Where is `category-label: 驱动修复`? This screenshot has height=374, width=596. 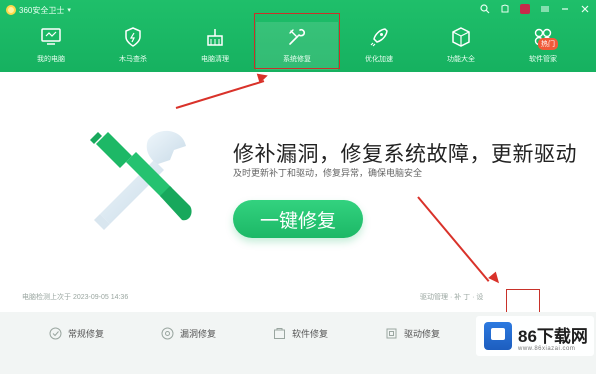
category-label: 驱动修复 is located at coordinates (422, 333).